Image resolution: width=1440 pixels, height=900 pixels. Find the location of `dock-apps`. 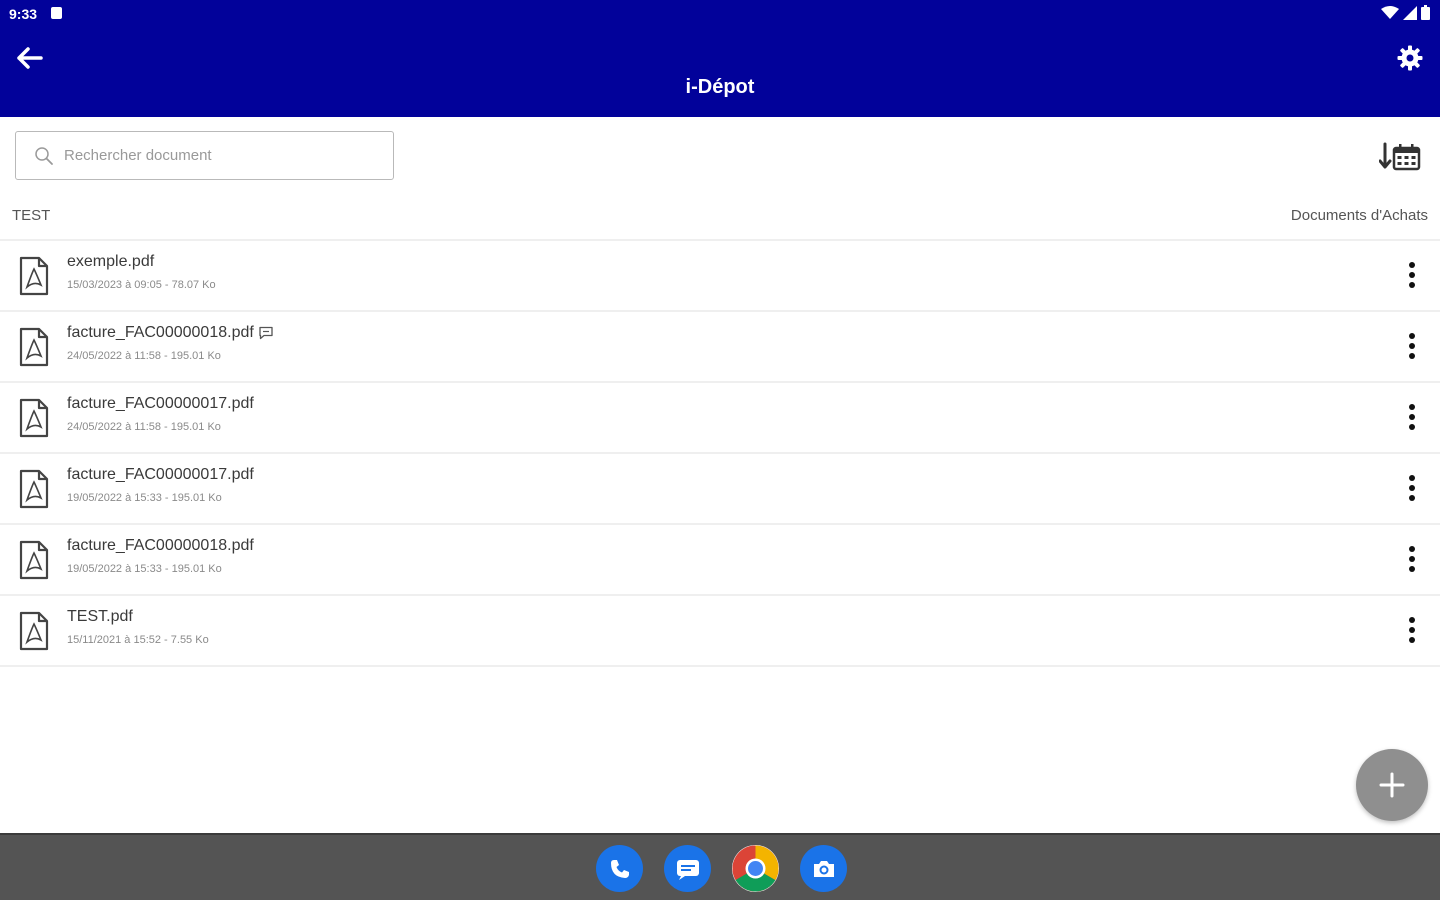

dock-apps is located at coordinates (721, 868).